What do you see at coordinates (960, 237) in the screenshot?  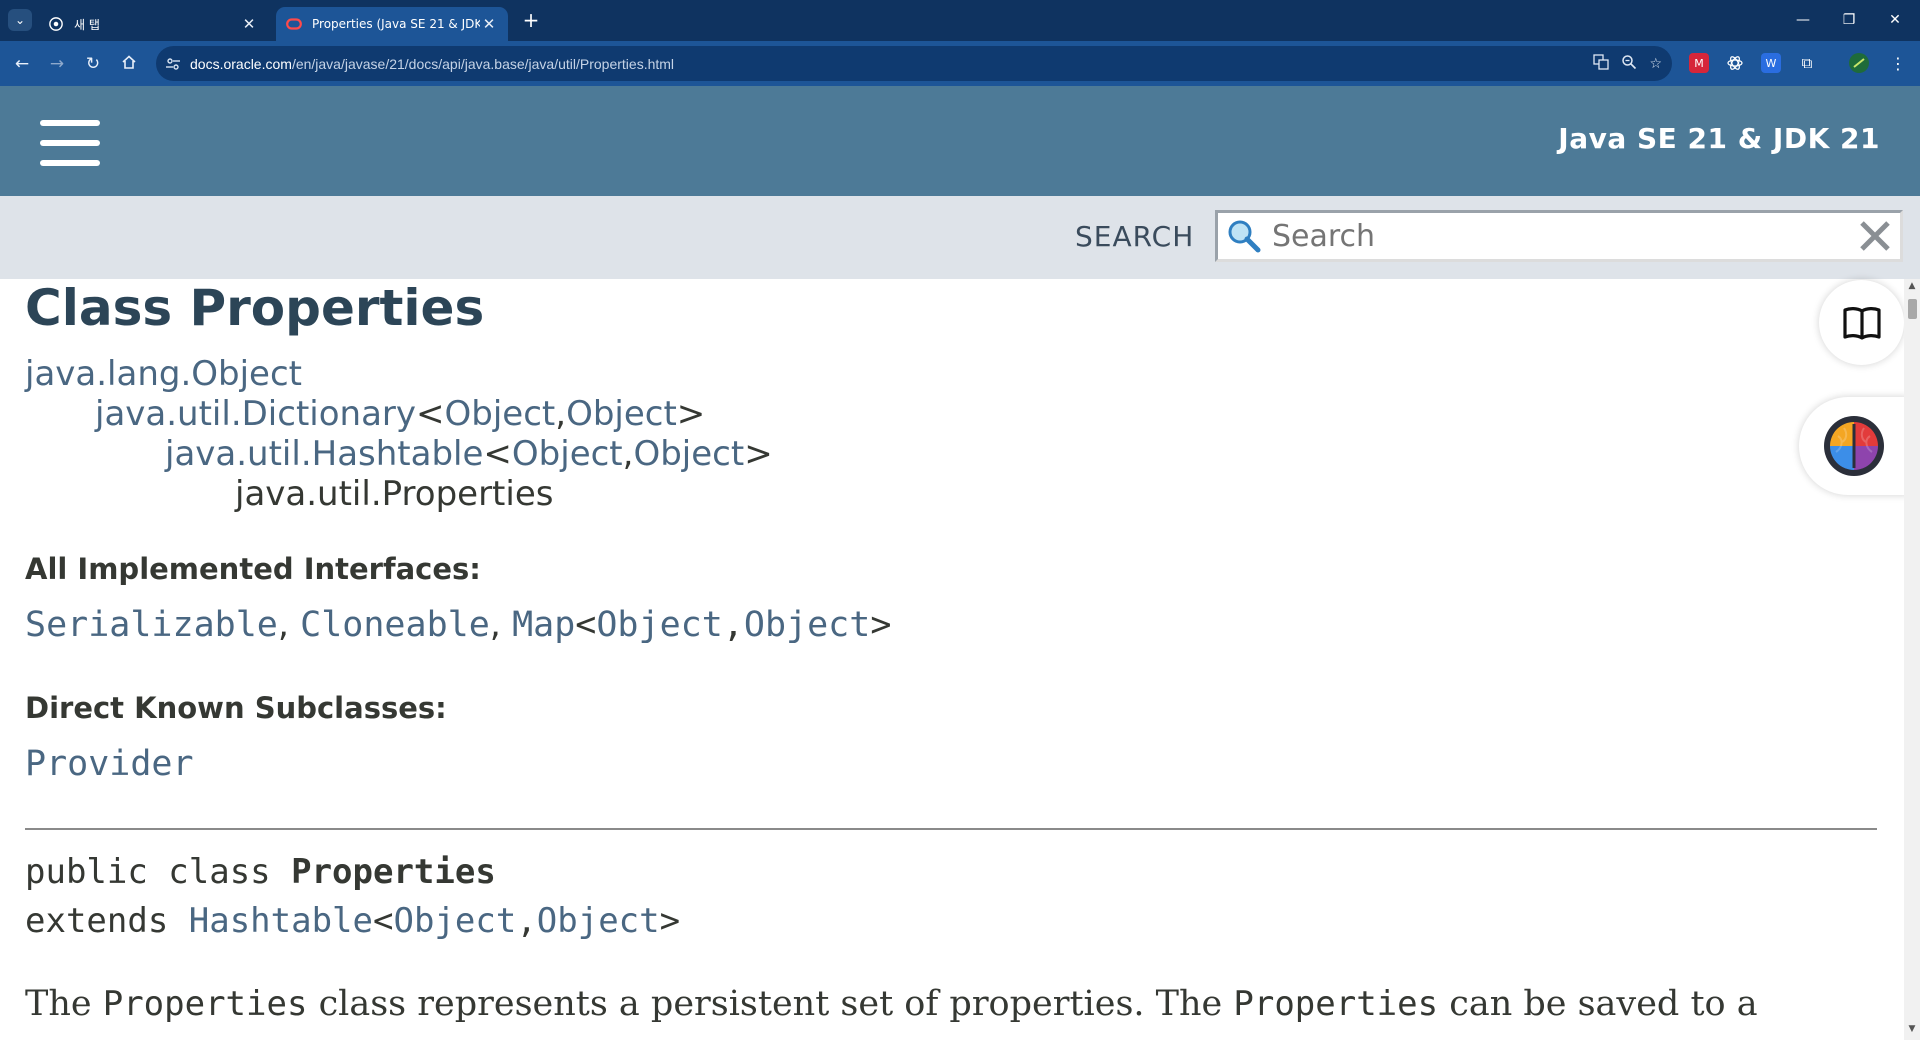 I see `doc-sub-nav: SEARCH` at bounding box center [960, 237].